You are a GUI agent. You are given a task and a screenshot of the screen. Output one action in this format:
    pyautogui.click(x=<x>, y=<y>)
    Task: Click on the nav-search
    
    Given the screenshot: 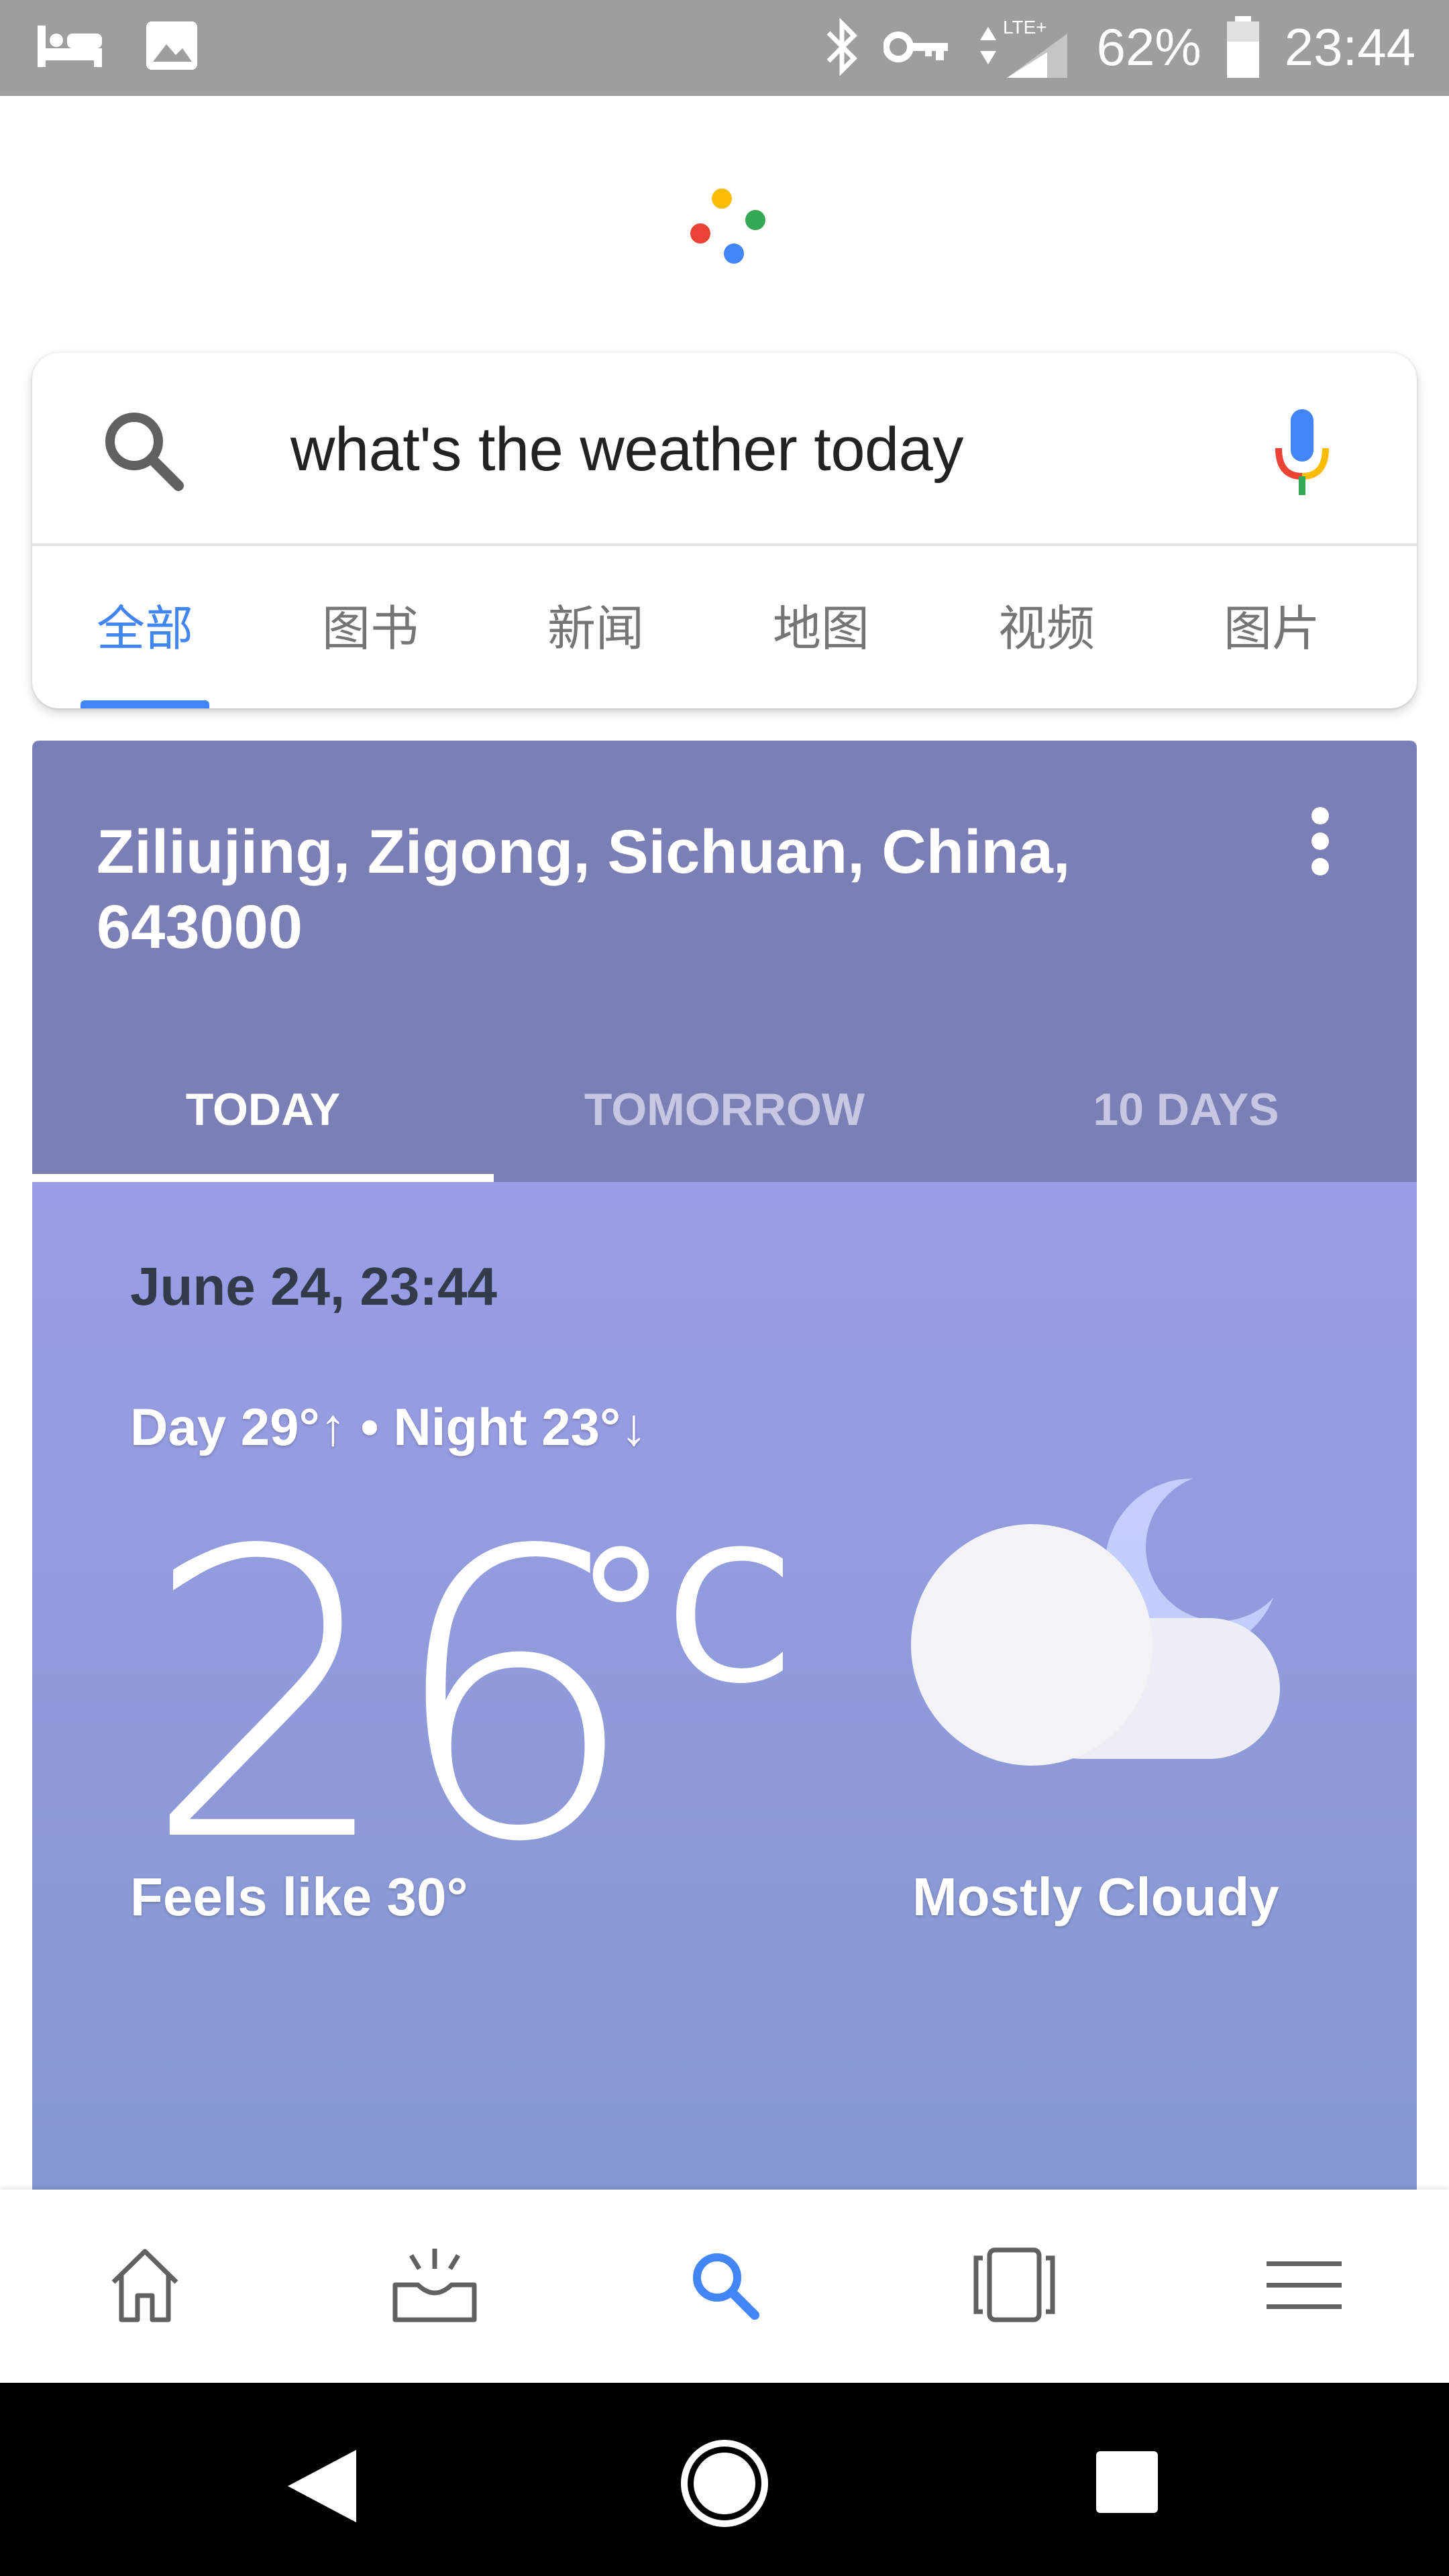 What is the action you would take?
    pyautogui.click(x=724, y=2286)
    